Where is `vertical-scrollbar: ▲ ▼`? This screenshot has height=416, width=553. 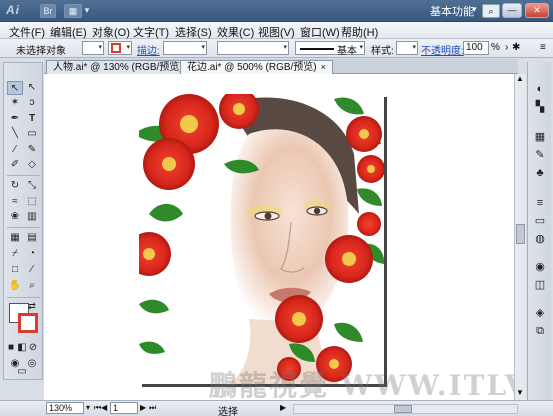 vertical-scrollbar: ▲ ▼ is located at coordinates (520, 237).